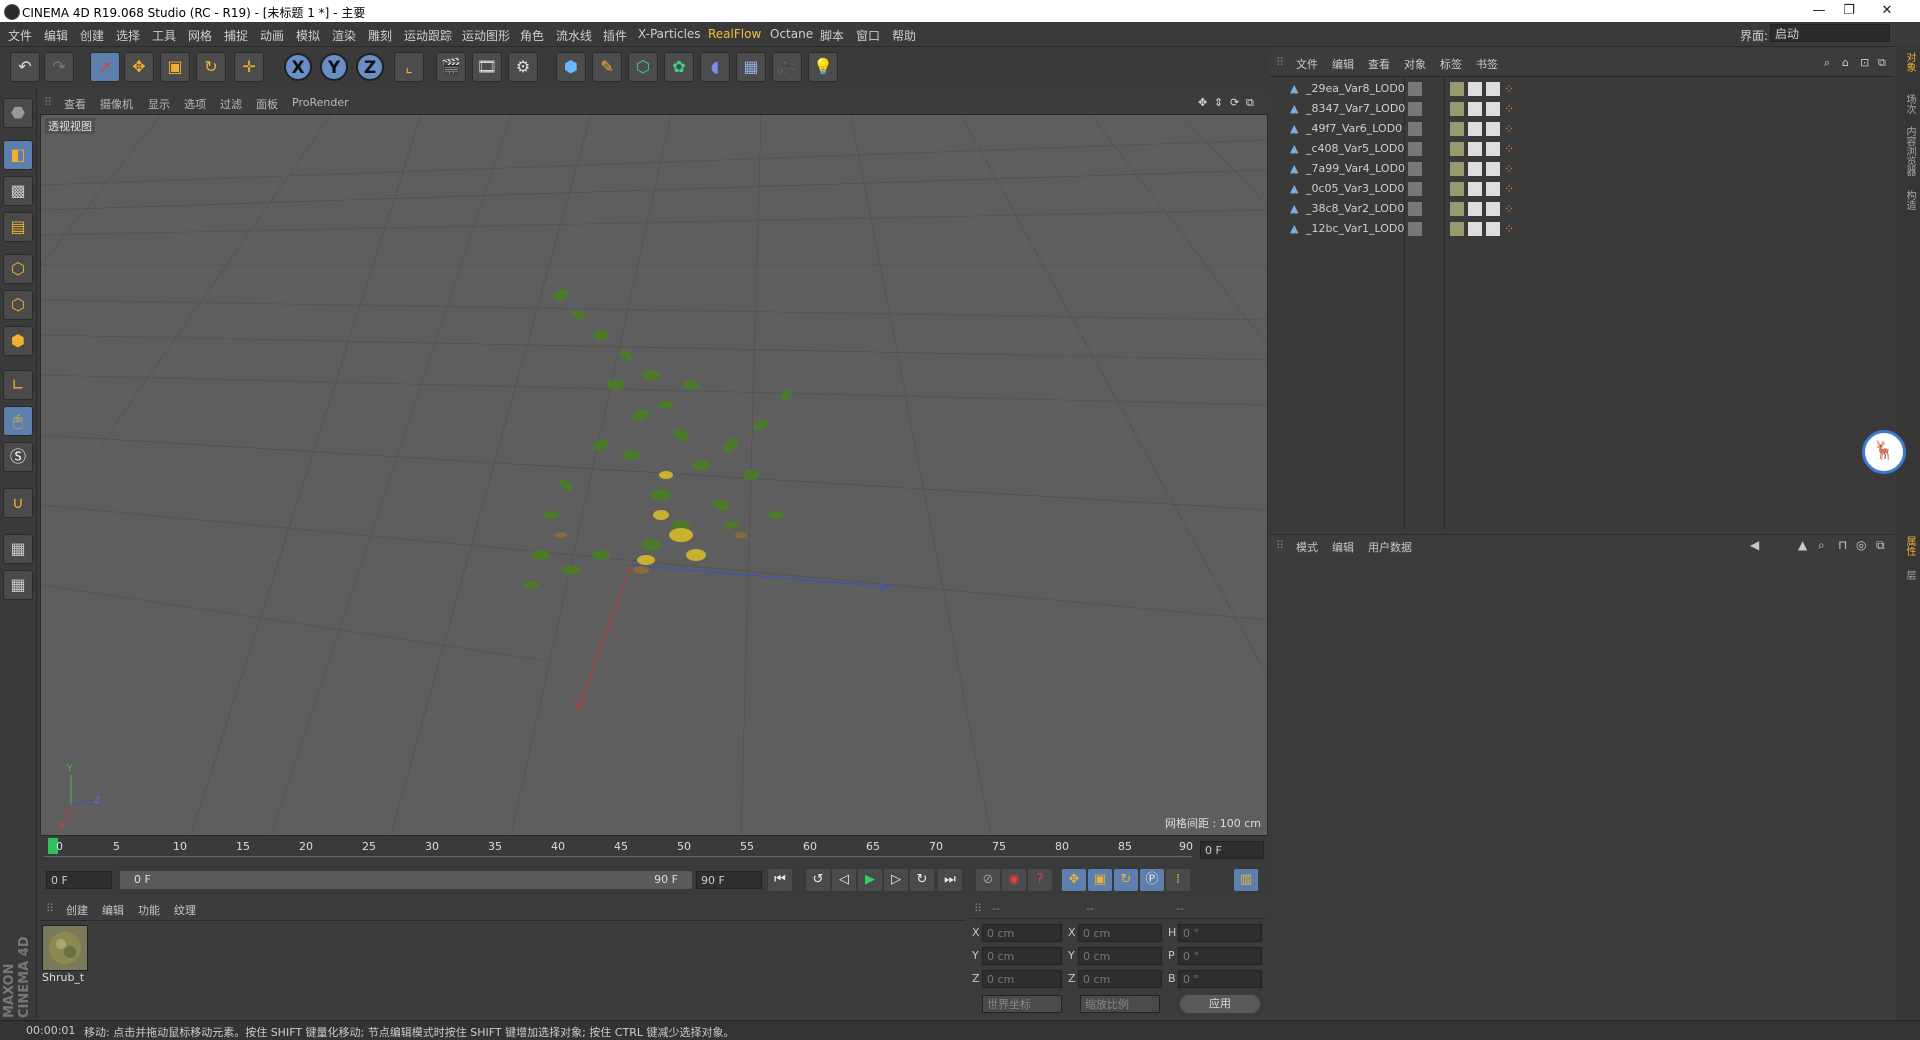 The image size is (1920, 1040). I want to click on menu-mesh: 网格, so click(200, 35).